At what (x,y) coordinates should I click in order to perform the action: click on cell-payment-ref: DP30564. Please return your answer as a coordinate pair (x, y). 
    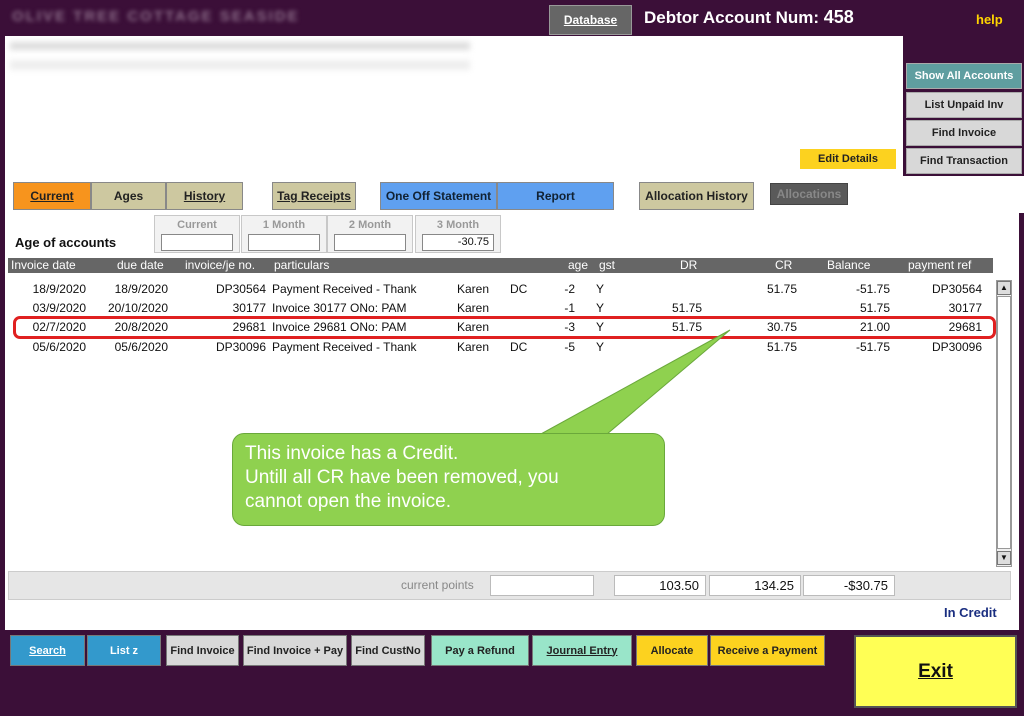
    Looking at the image, I should click on (956, 289).